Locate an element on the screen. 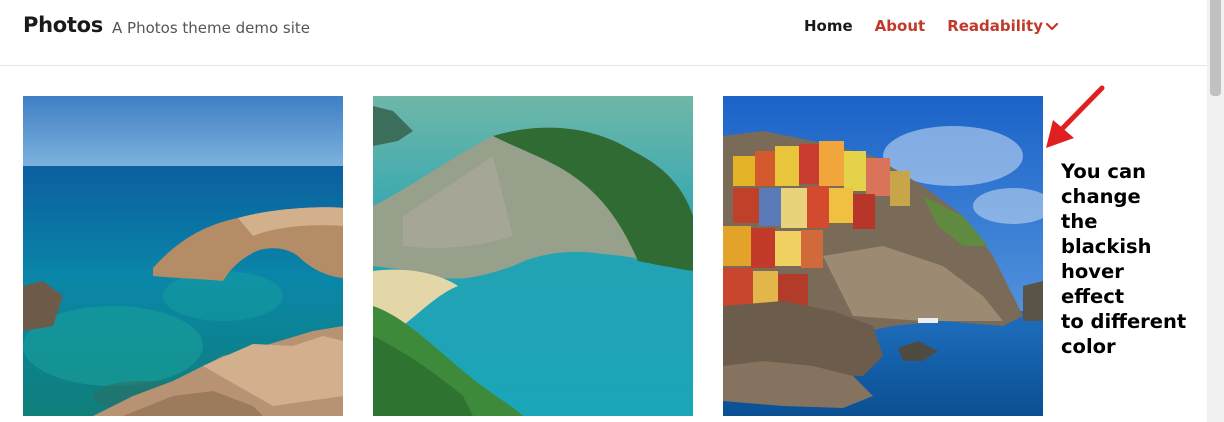 The image size is (1224, 422). site-title: Photos is located at coordinates (63, 25).